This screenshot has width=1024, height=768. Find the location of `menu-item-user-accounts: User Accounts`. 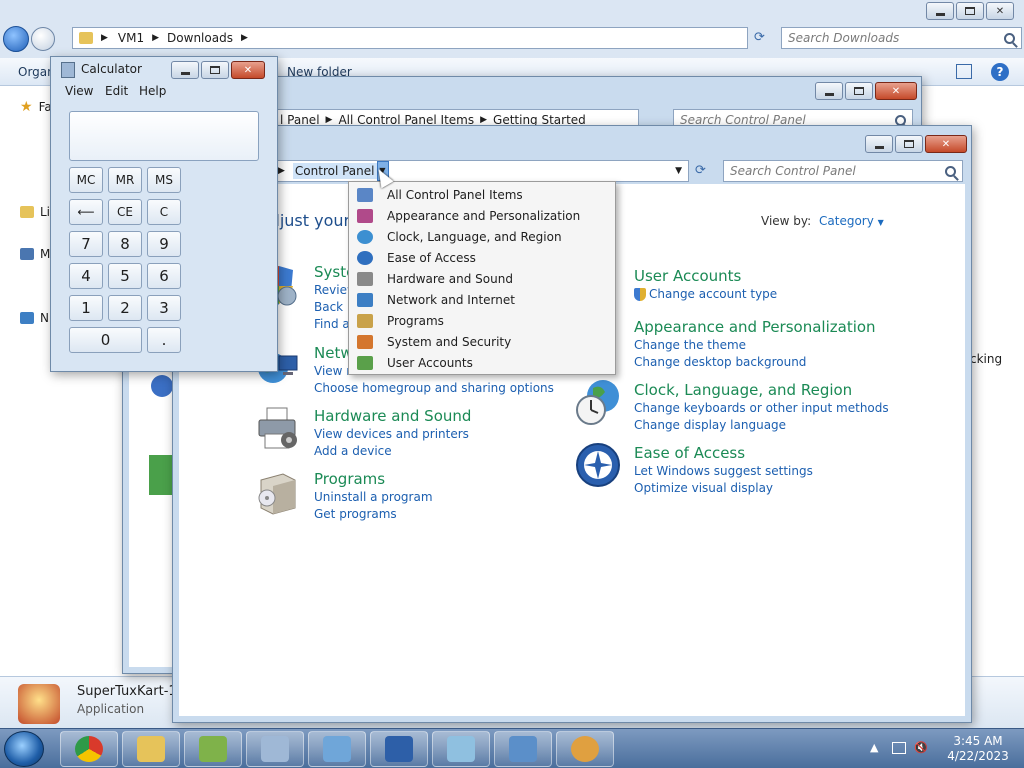

menu-item-user-accounts: User Accounts is located at coordinates (482, 362).